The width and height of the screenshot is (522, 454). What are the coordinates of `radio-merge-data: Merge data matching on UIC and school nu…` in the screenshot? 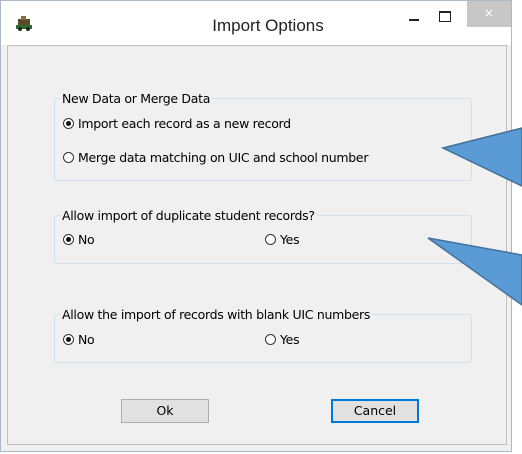 It's located at (215, 157).